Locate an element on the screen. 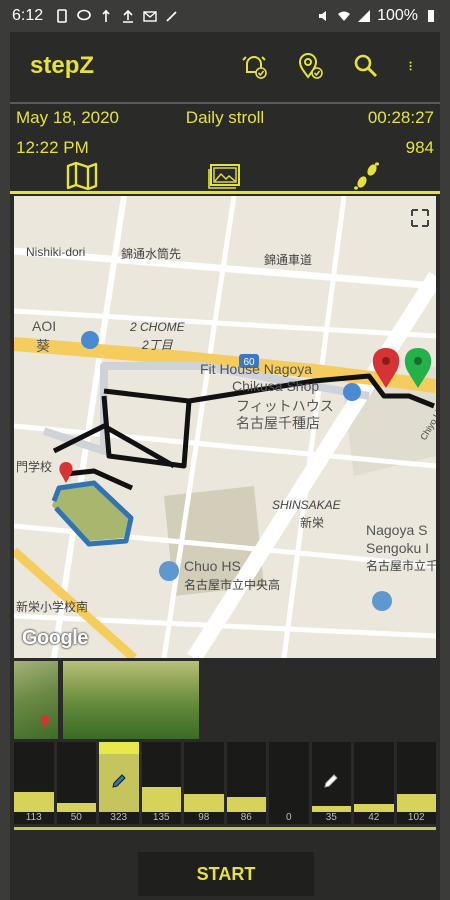 The width and height of the screenshot is (450, 900). photo-location-pin-icon is located at coordinates (45, 722).